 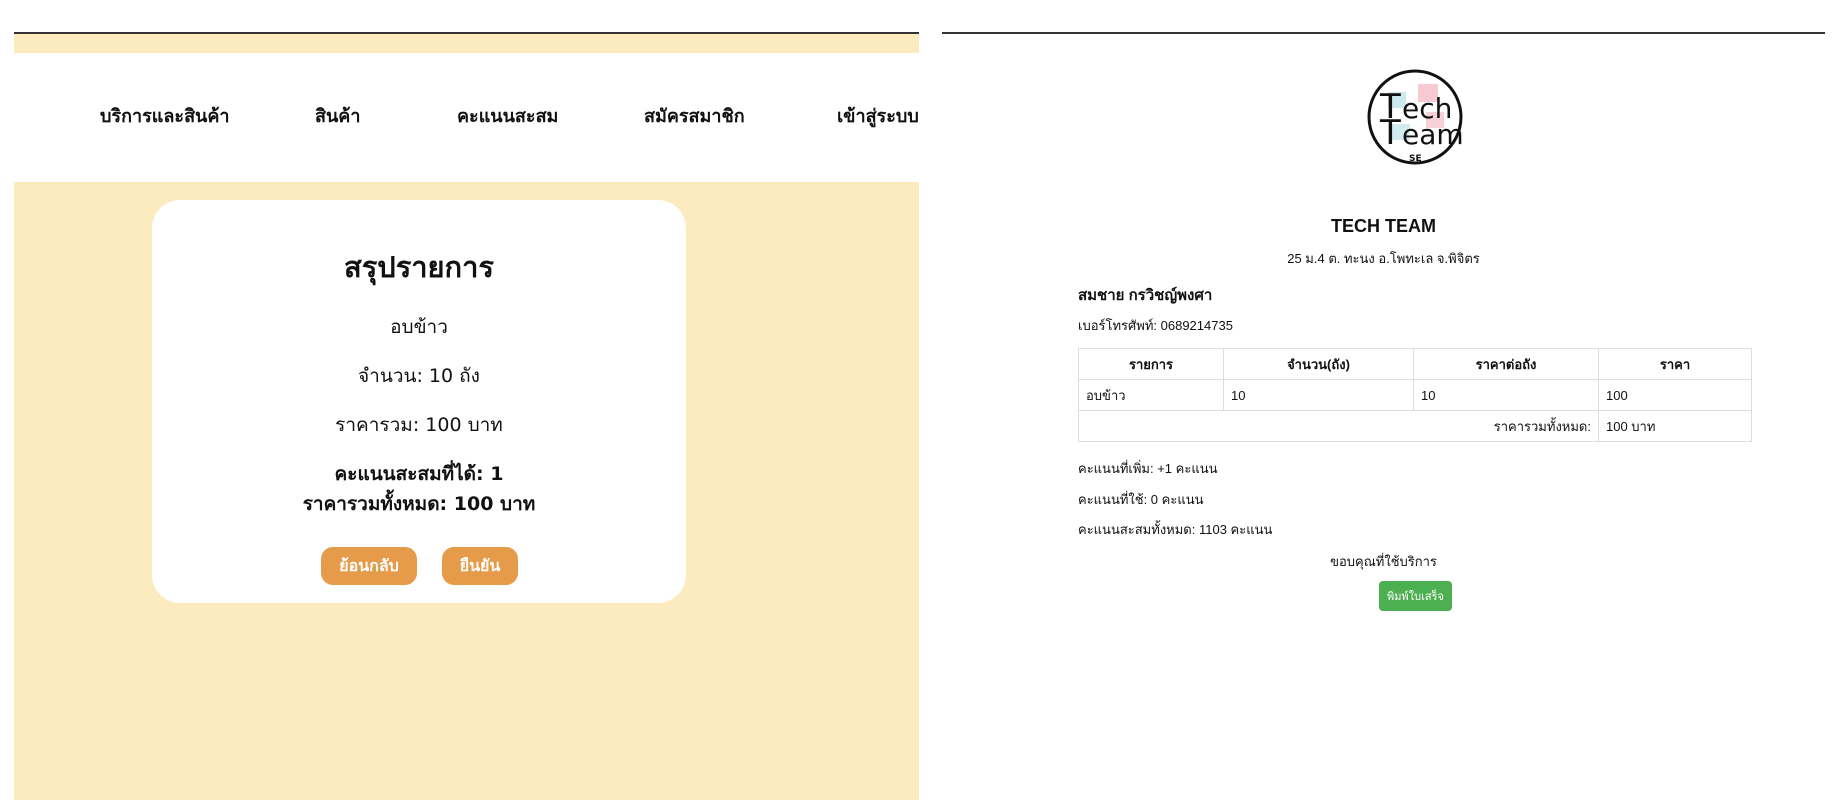 I want to click on cell-quantity: 10, so click(x=1318, y=395).